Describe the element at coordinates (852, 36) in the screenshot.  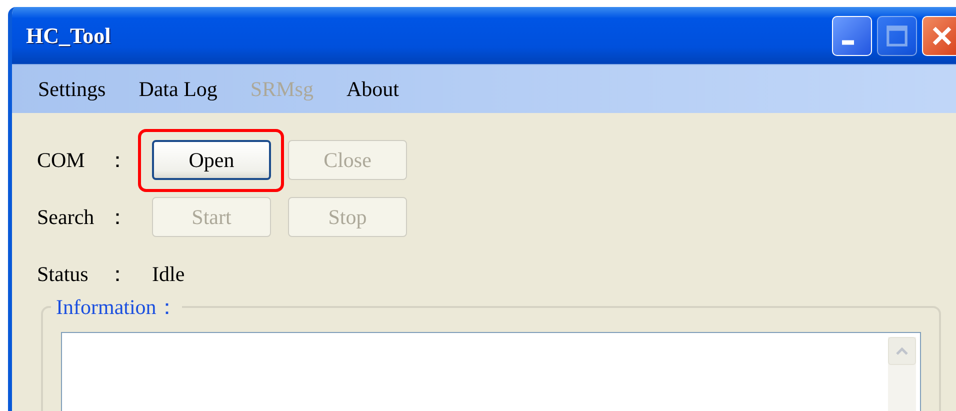
I see `minimize-button` at that location.